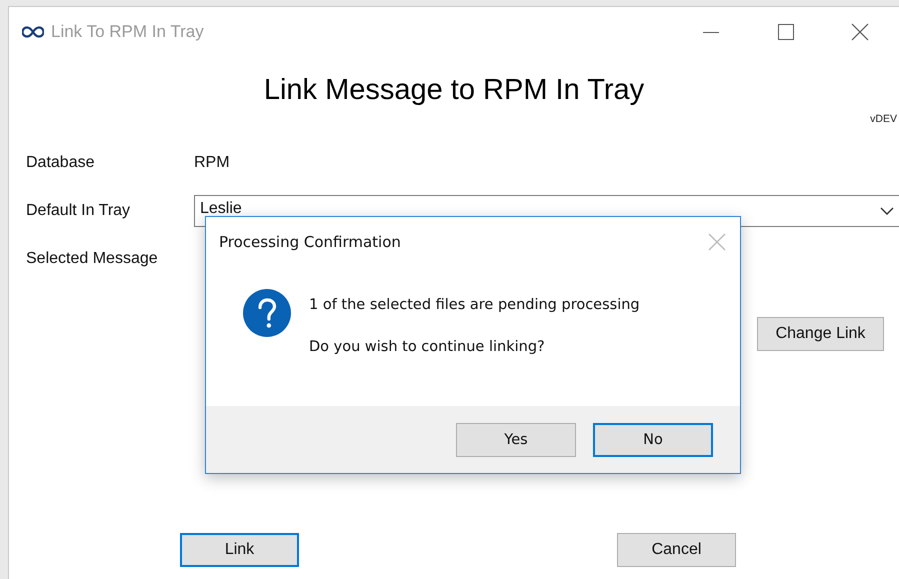  What do you see at coordinates (427, 347) in the screenshot?
I see `dialog-message: Do you wish to continue linking?` at bounding box center [427, 347].